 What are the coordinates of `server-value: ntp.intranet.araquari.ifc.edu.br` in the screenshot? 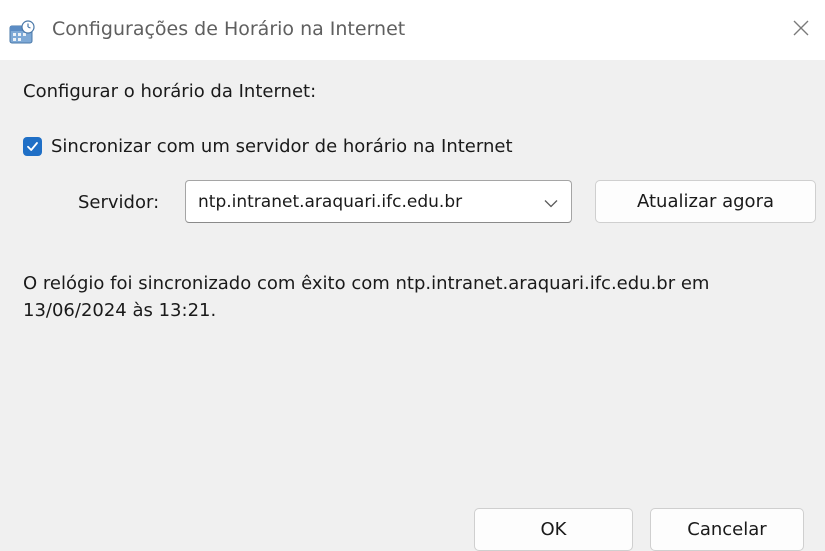 It's located at (330, 202).